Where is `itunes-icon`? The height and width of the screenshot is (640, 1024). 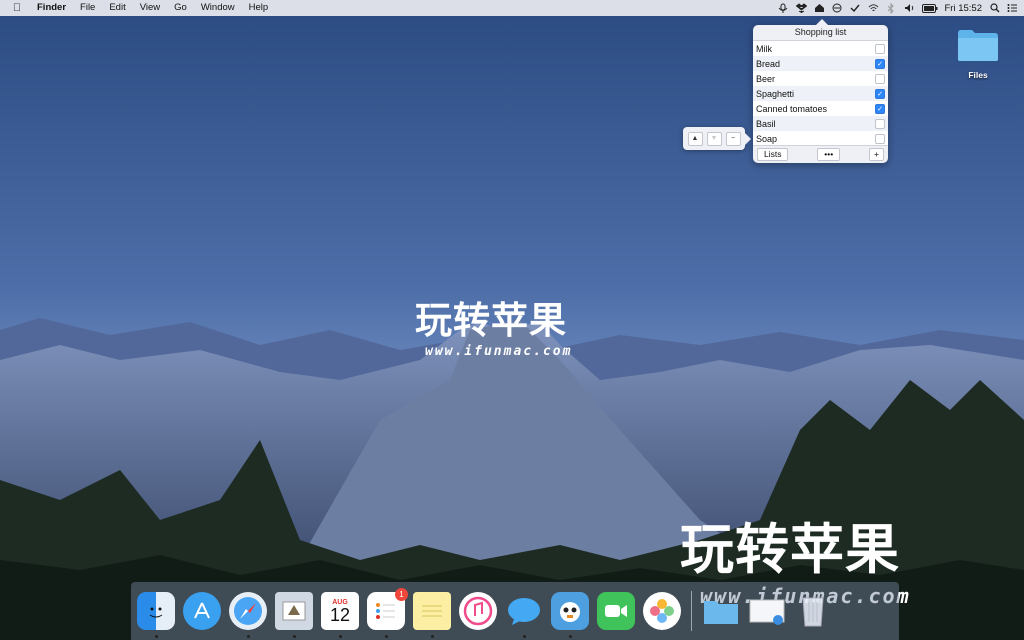 itunes-icon is located at coordinates (478, 611).